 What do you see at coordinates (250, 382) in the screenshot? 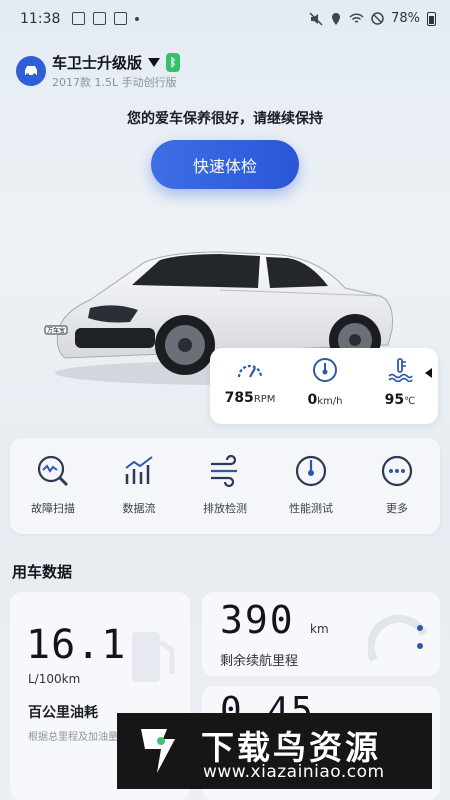
I see `gauge-rpm: 785RPM` at bounding box center [250, 382].